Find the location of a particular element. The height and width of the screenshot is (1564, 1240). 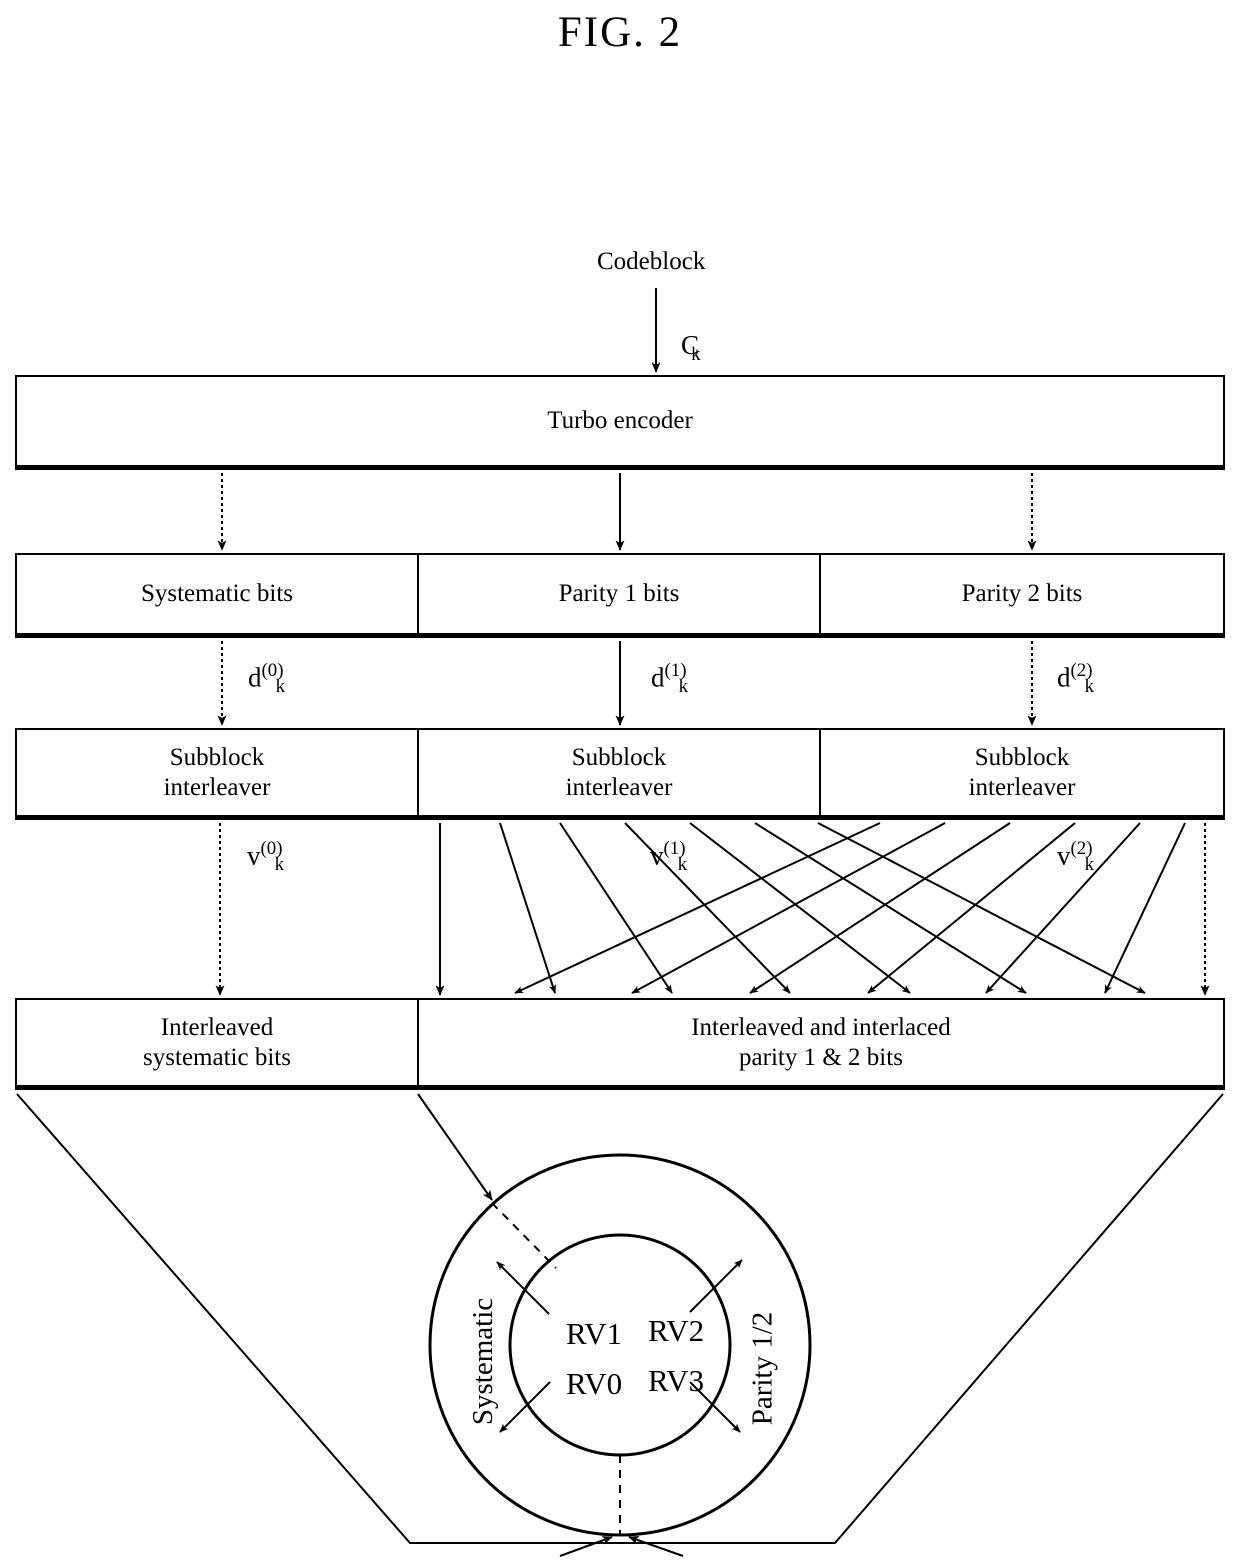

signal-label-dk2: d(2)k is located at coordinates (1075, 679).